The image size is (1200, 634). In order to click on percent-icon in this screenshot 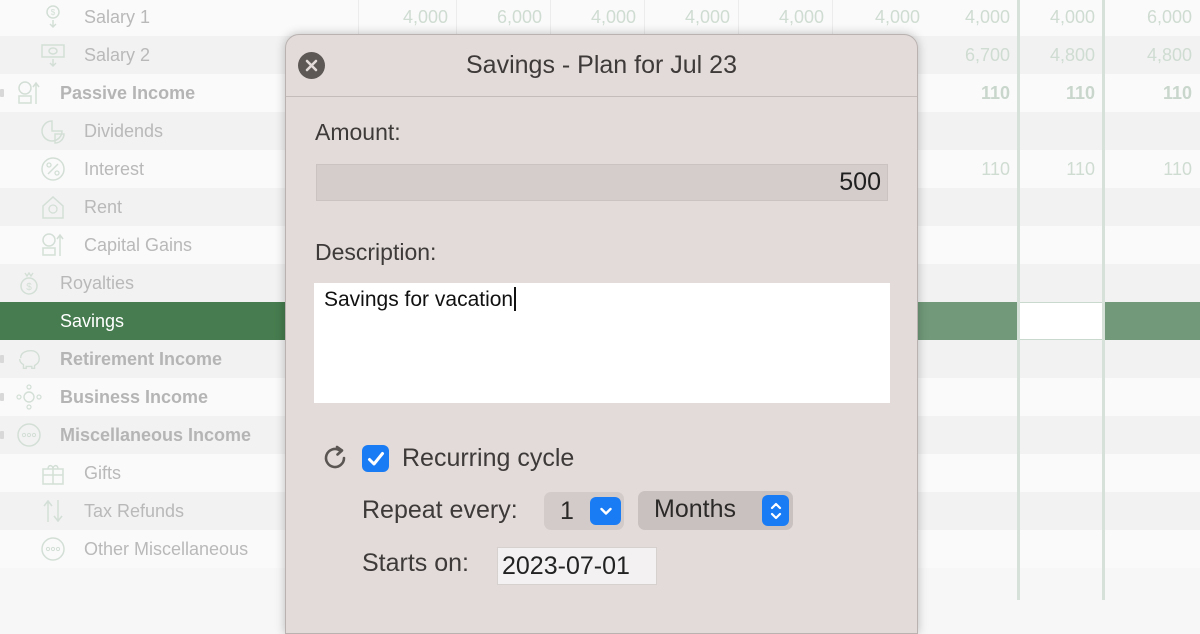, I will do `click(53, 169)`.